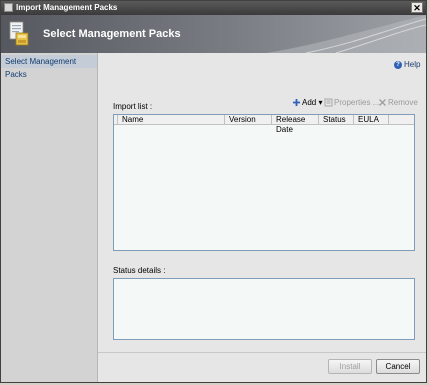 Image resolution: width=429 pixels, height=385 pixels. What do you see at coordinates (350, 366) in the screenshot?
I see `install-button: Install` at bounding box center [350, 366].